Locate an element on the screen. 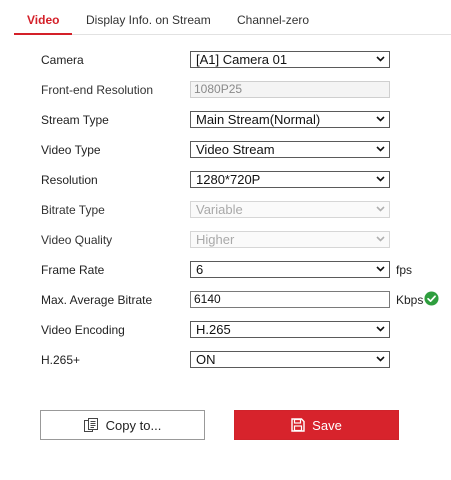 The height and width of the screenshot is (480, 451). h265-plus-select: ON is located at coordinates (290, 359).